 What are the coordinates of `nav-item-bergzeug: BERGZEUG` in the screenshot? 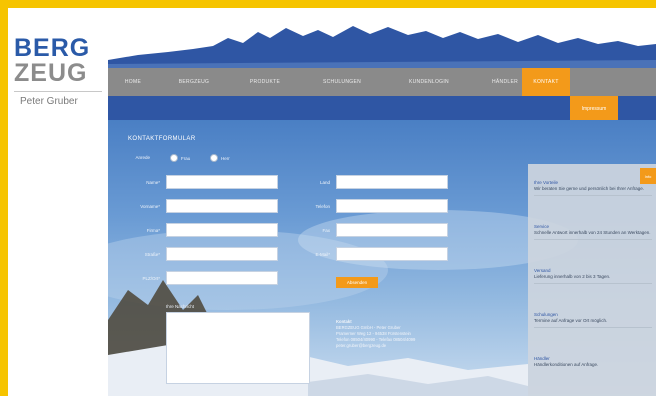 It's located at (194, 82).